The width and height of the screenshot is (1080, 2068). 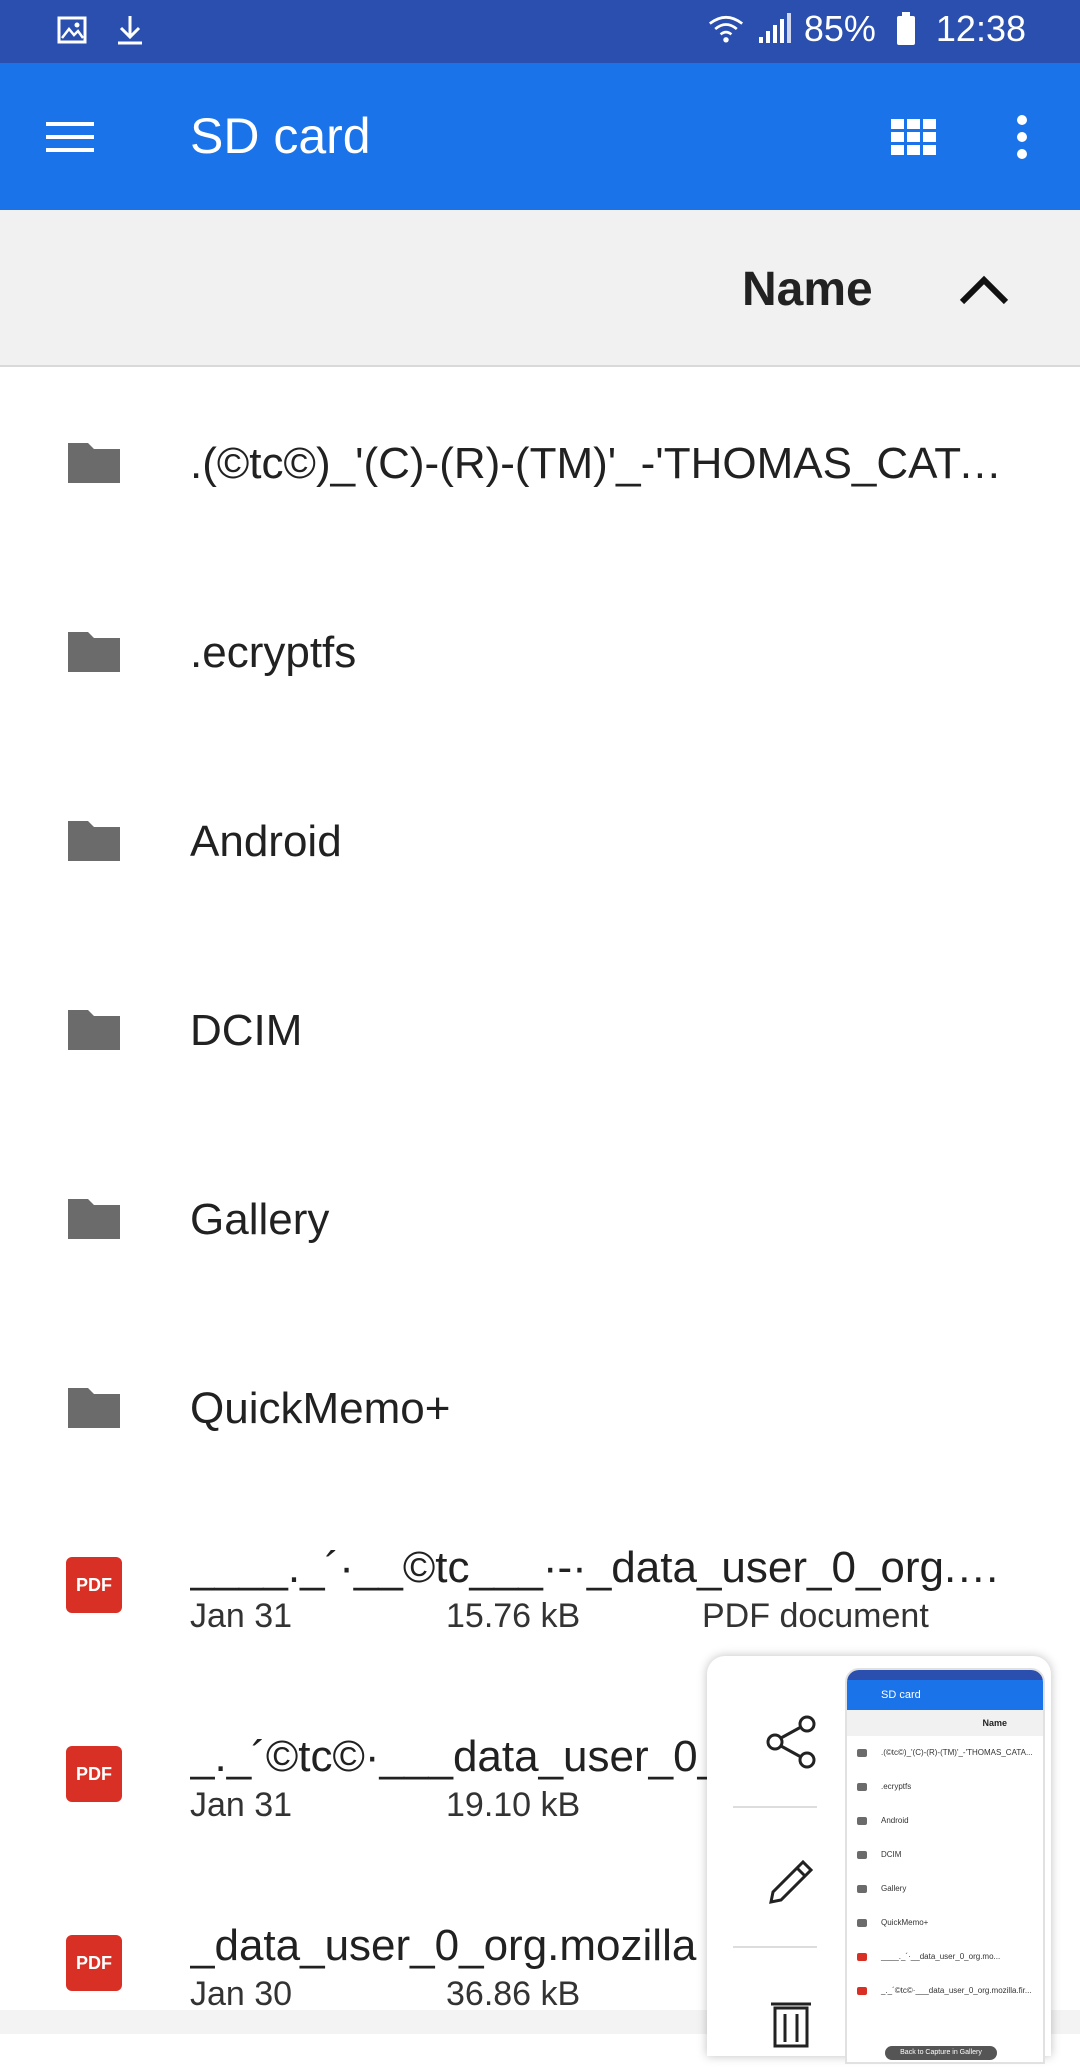 What do you see at coordinates (241, 1994) in the screenshot?
I see `item-date: Jan 30` at bounding box center [241, 1994].